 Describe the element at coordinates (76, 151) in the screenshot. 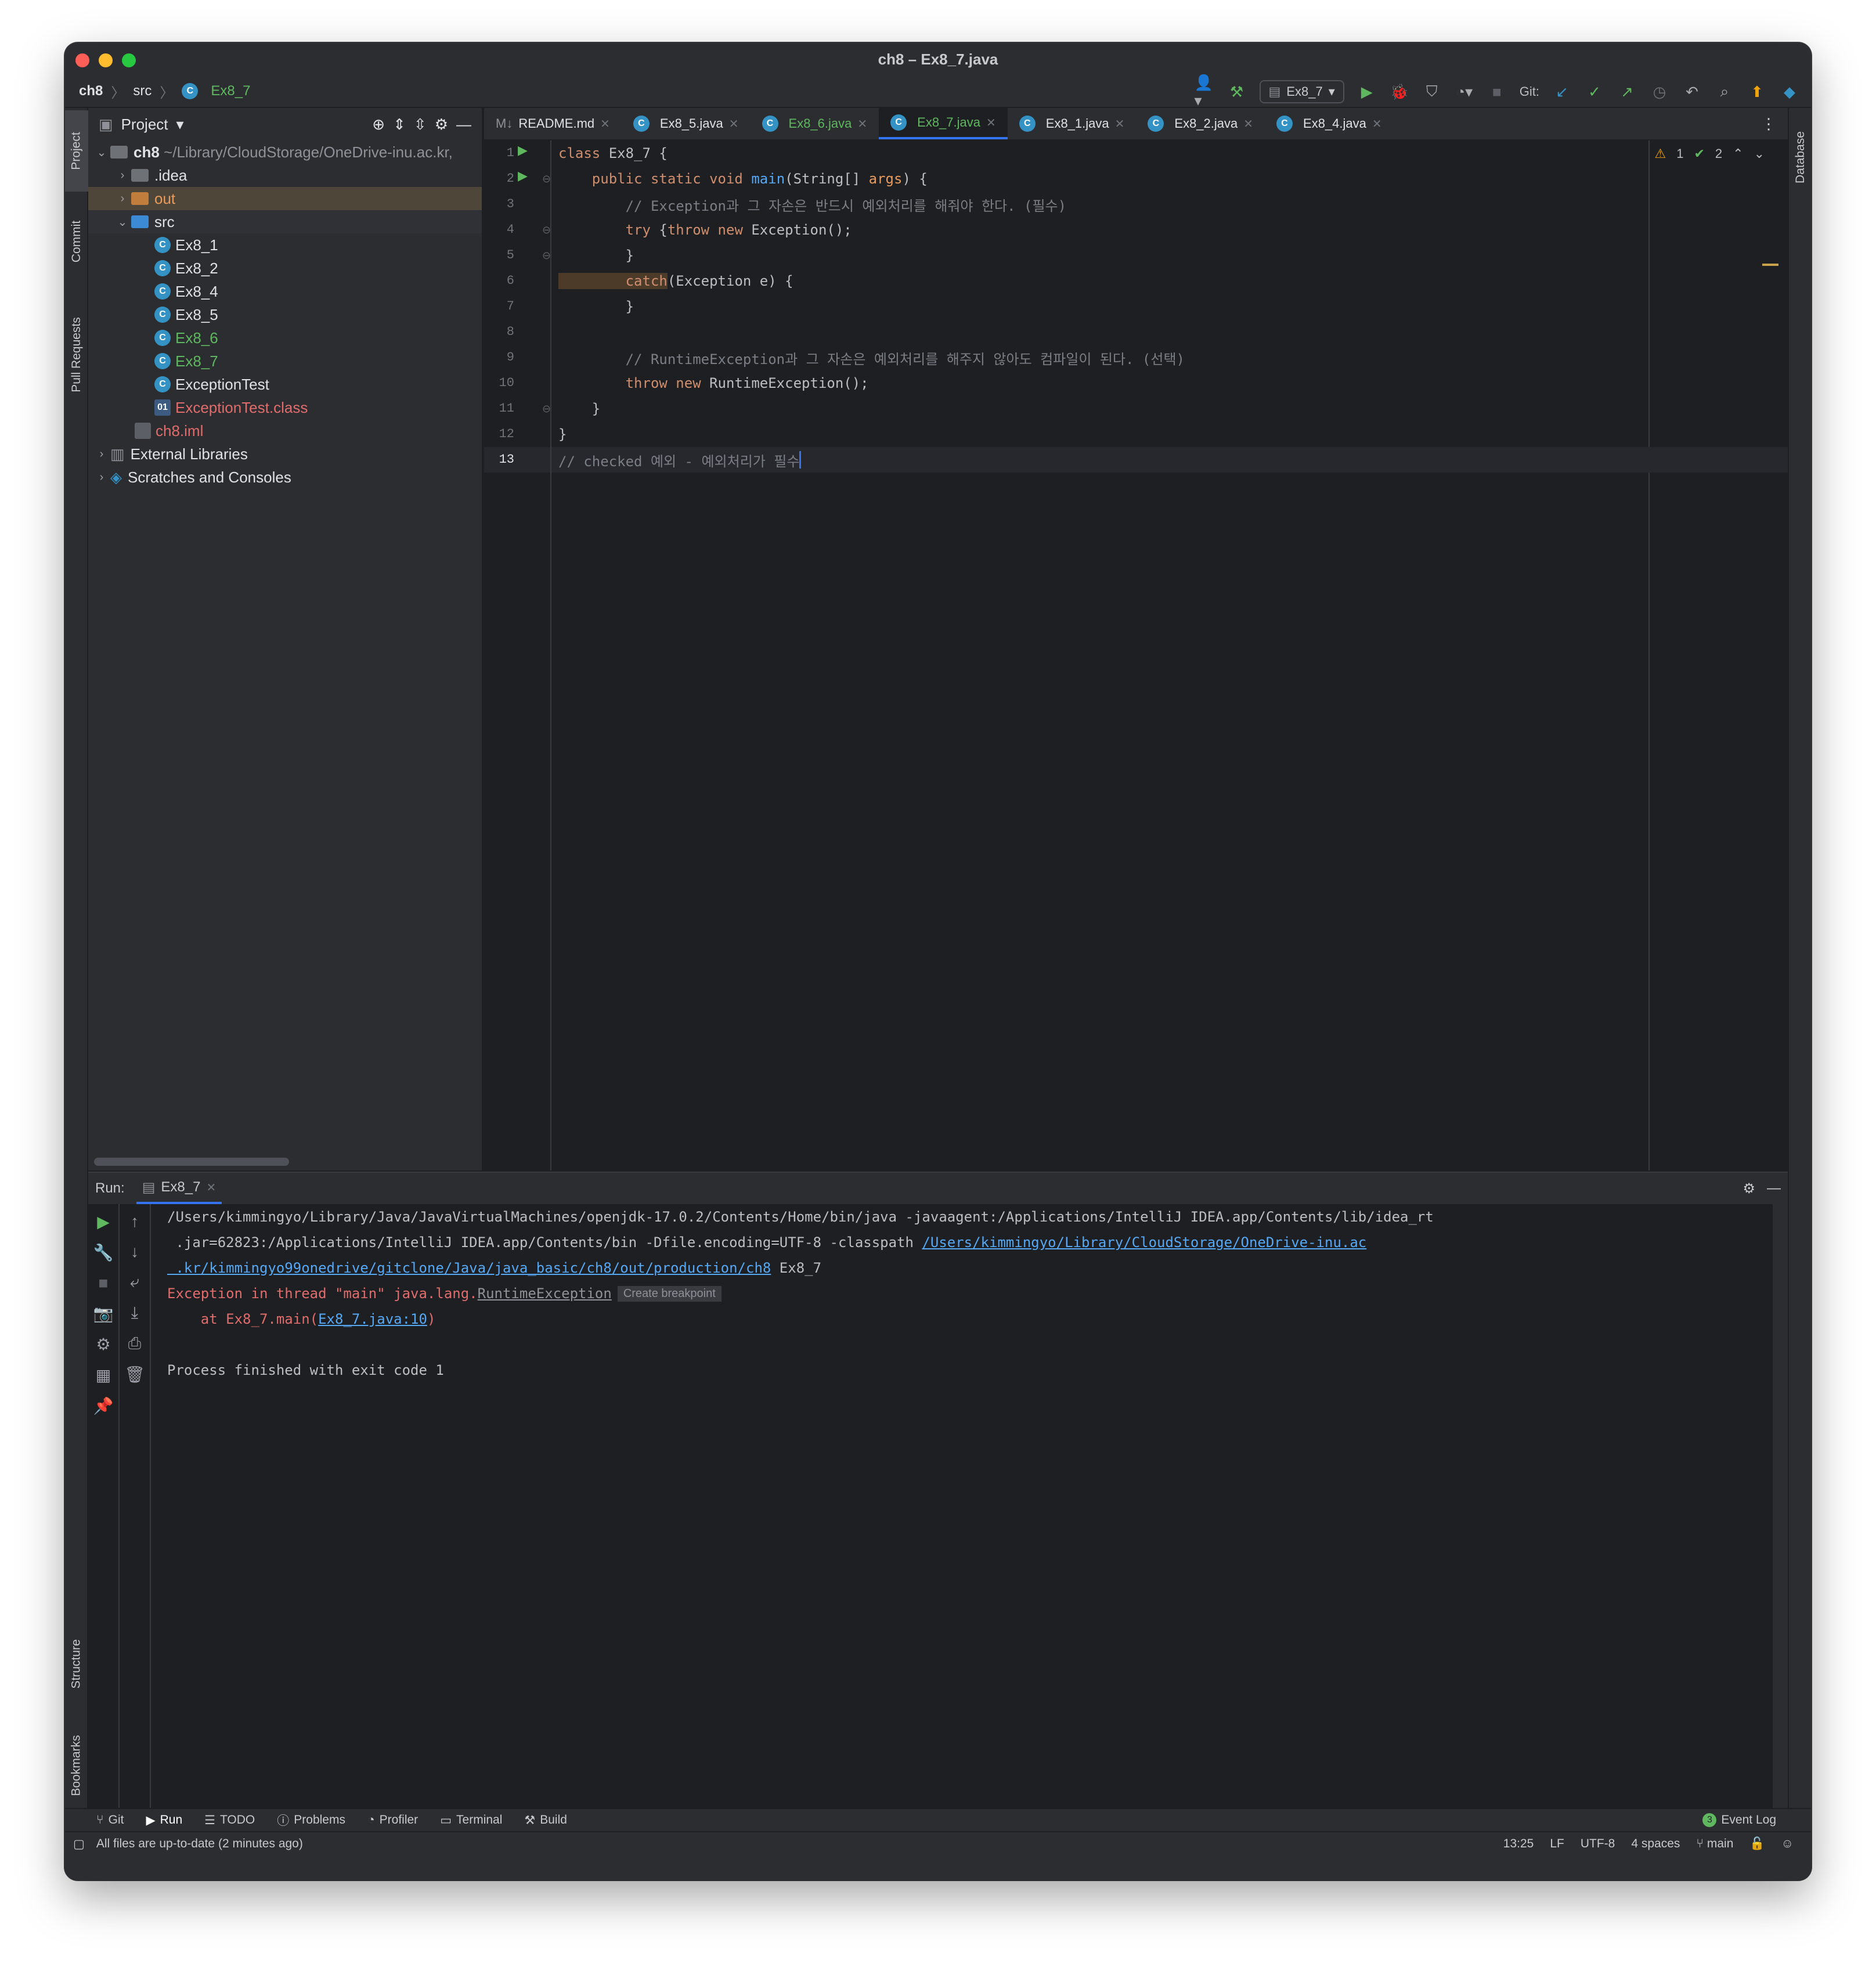

I see `project-tool-tab: Project` at that location.